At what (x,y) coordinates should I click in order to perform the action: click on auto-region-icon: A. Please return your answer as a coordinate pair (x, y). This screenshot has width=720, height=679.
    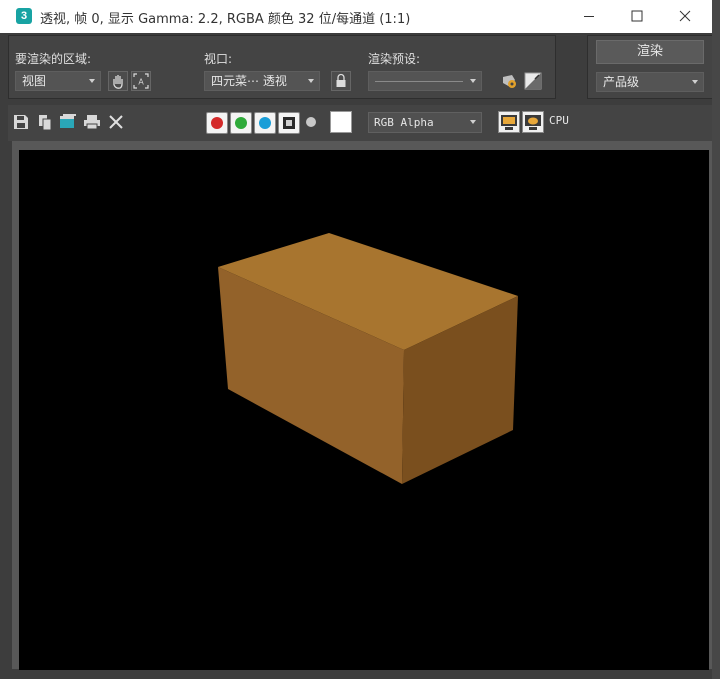
    Looking at the image, I should click on (141, 81).